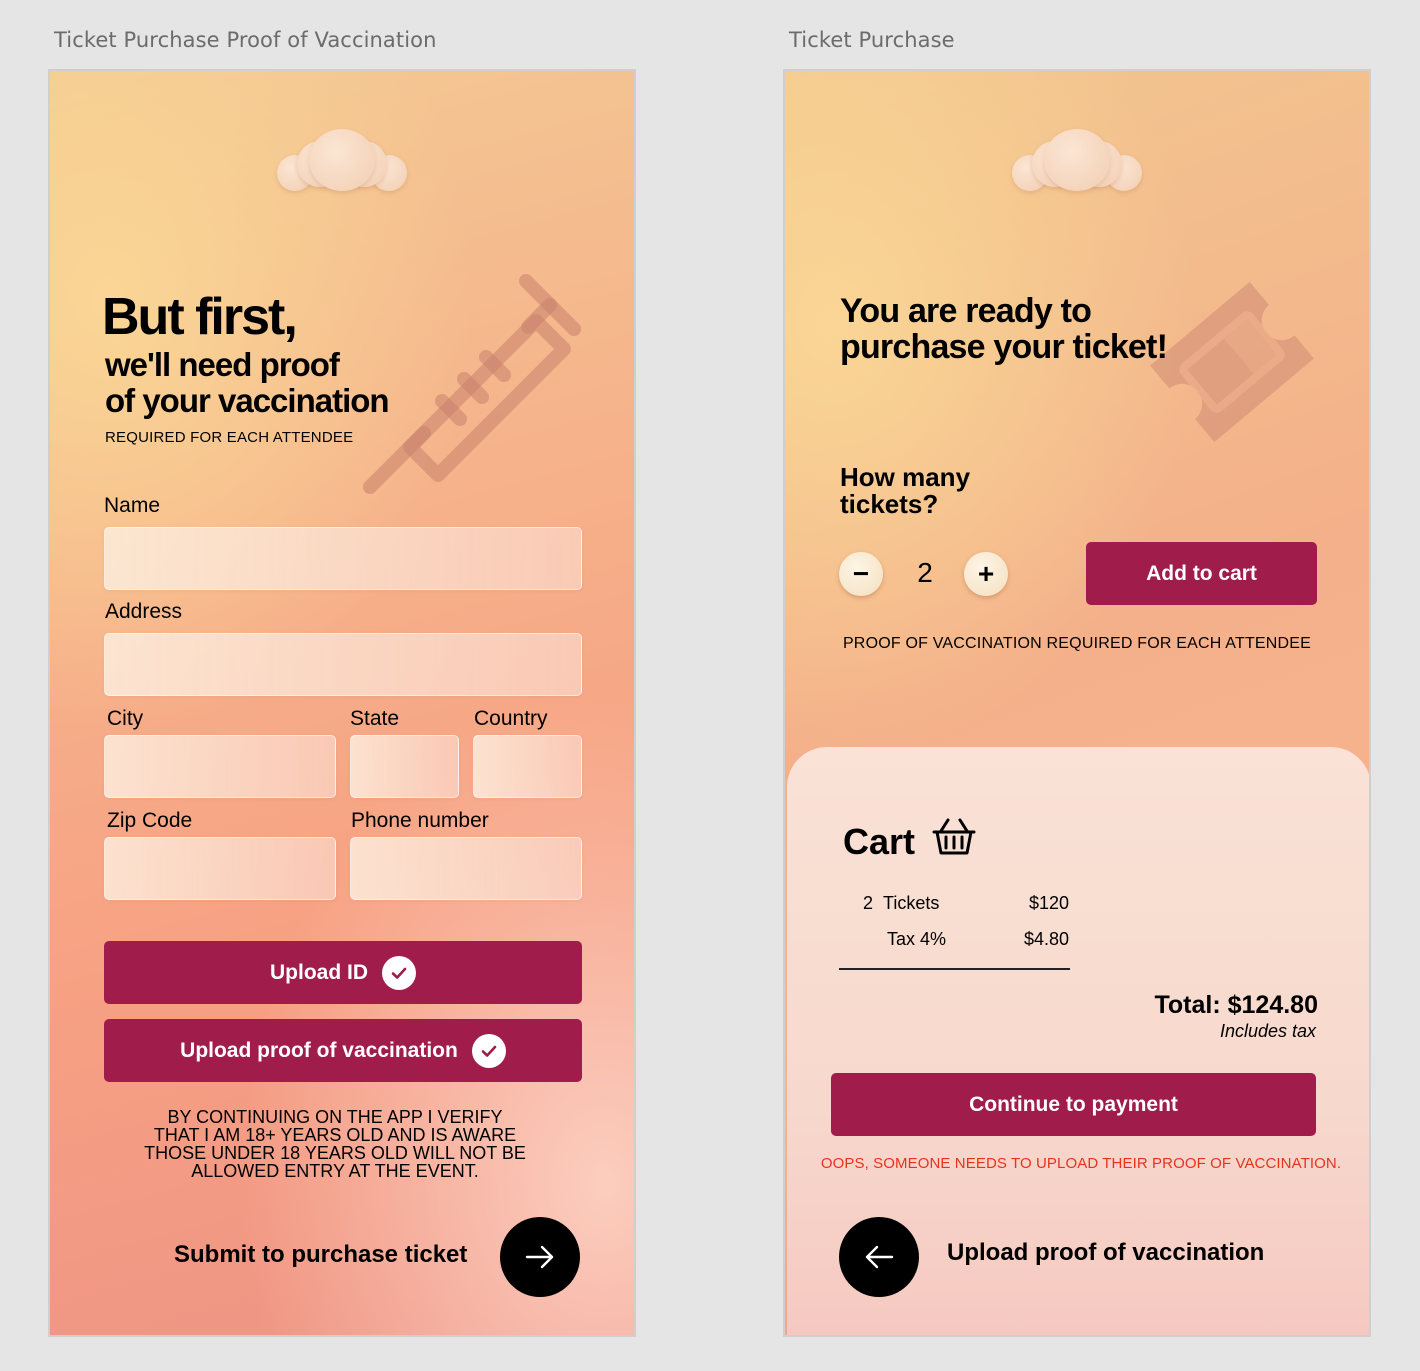  Describe the element at coordinates (220, 868) in the screenshot. I see `zip-input` at that location.